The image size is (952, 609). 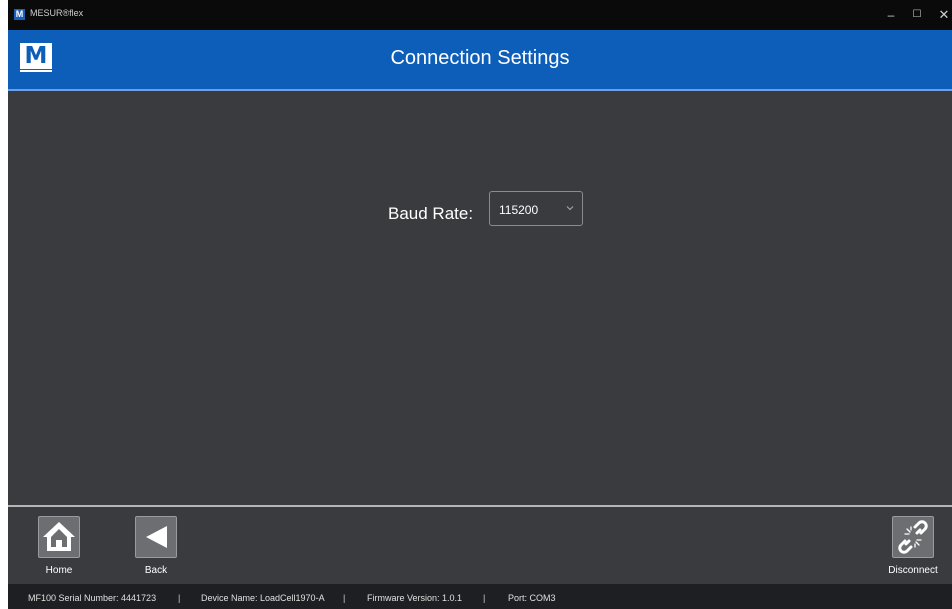 I want to click on app-logo-icon: M, so click(x=19, y=14).